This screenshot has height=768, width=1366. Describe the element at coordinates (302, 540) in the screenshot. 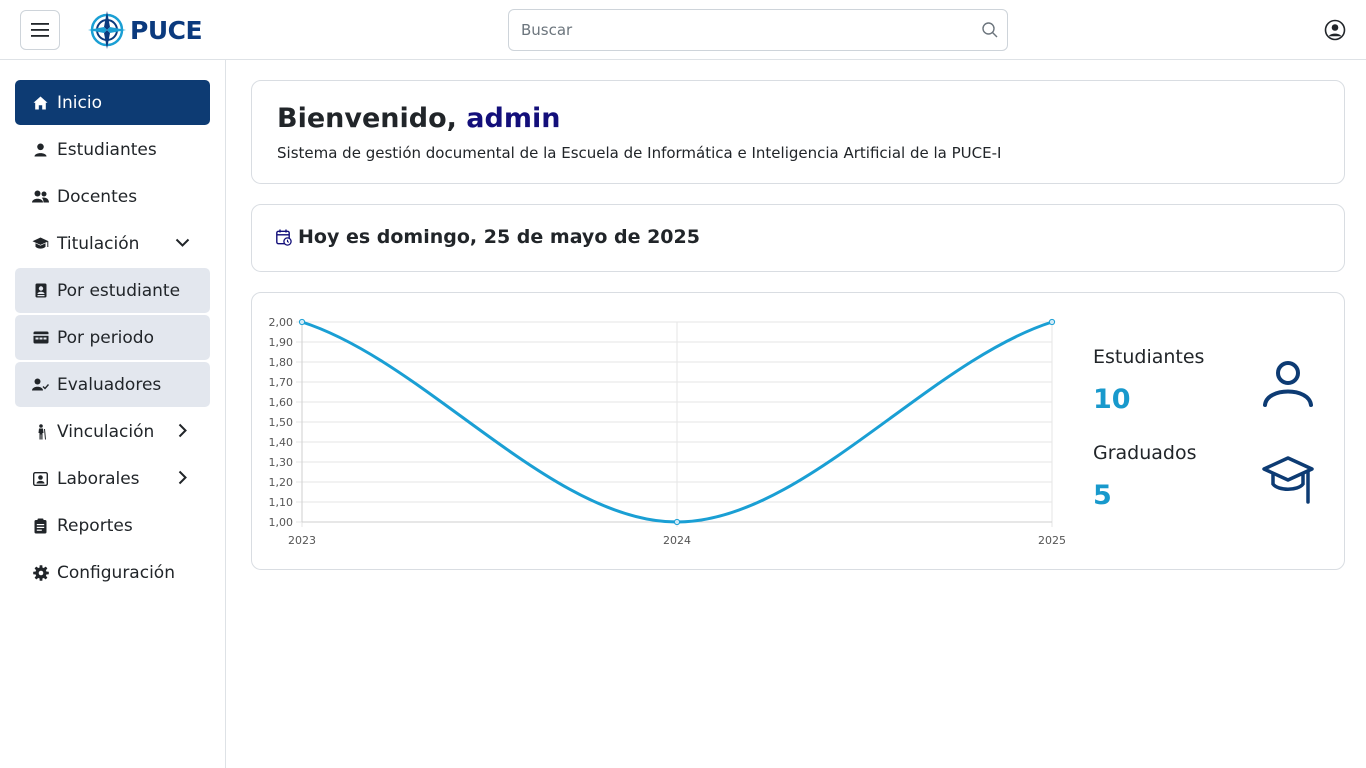

I see `x-tick-label: 2023` at that location.